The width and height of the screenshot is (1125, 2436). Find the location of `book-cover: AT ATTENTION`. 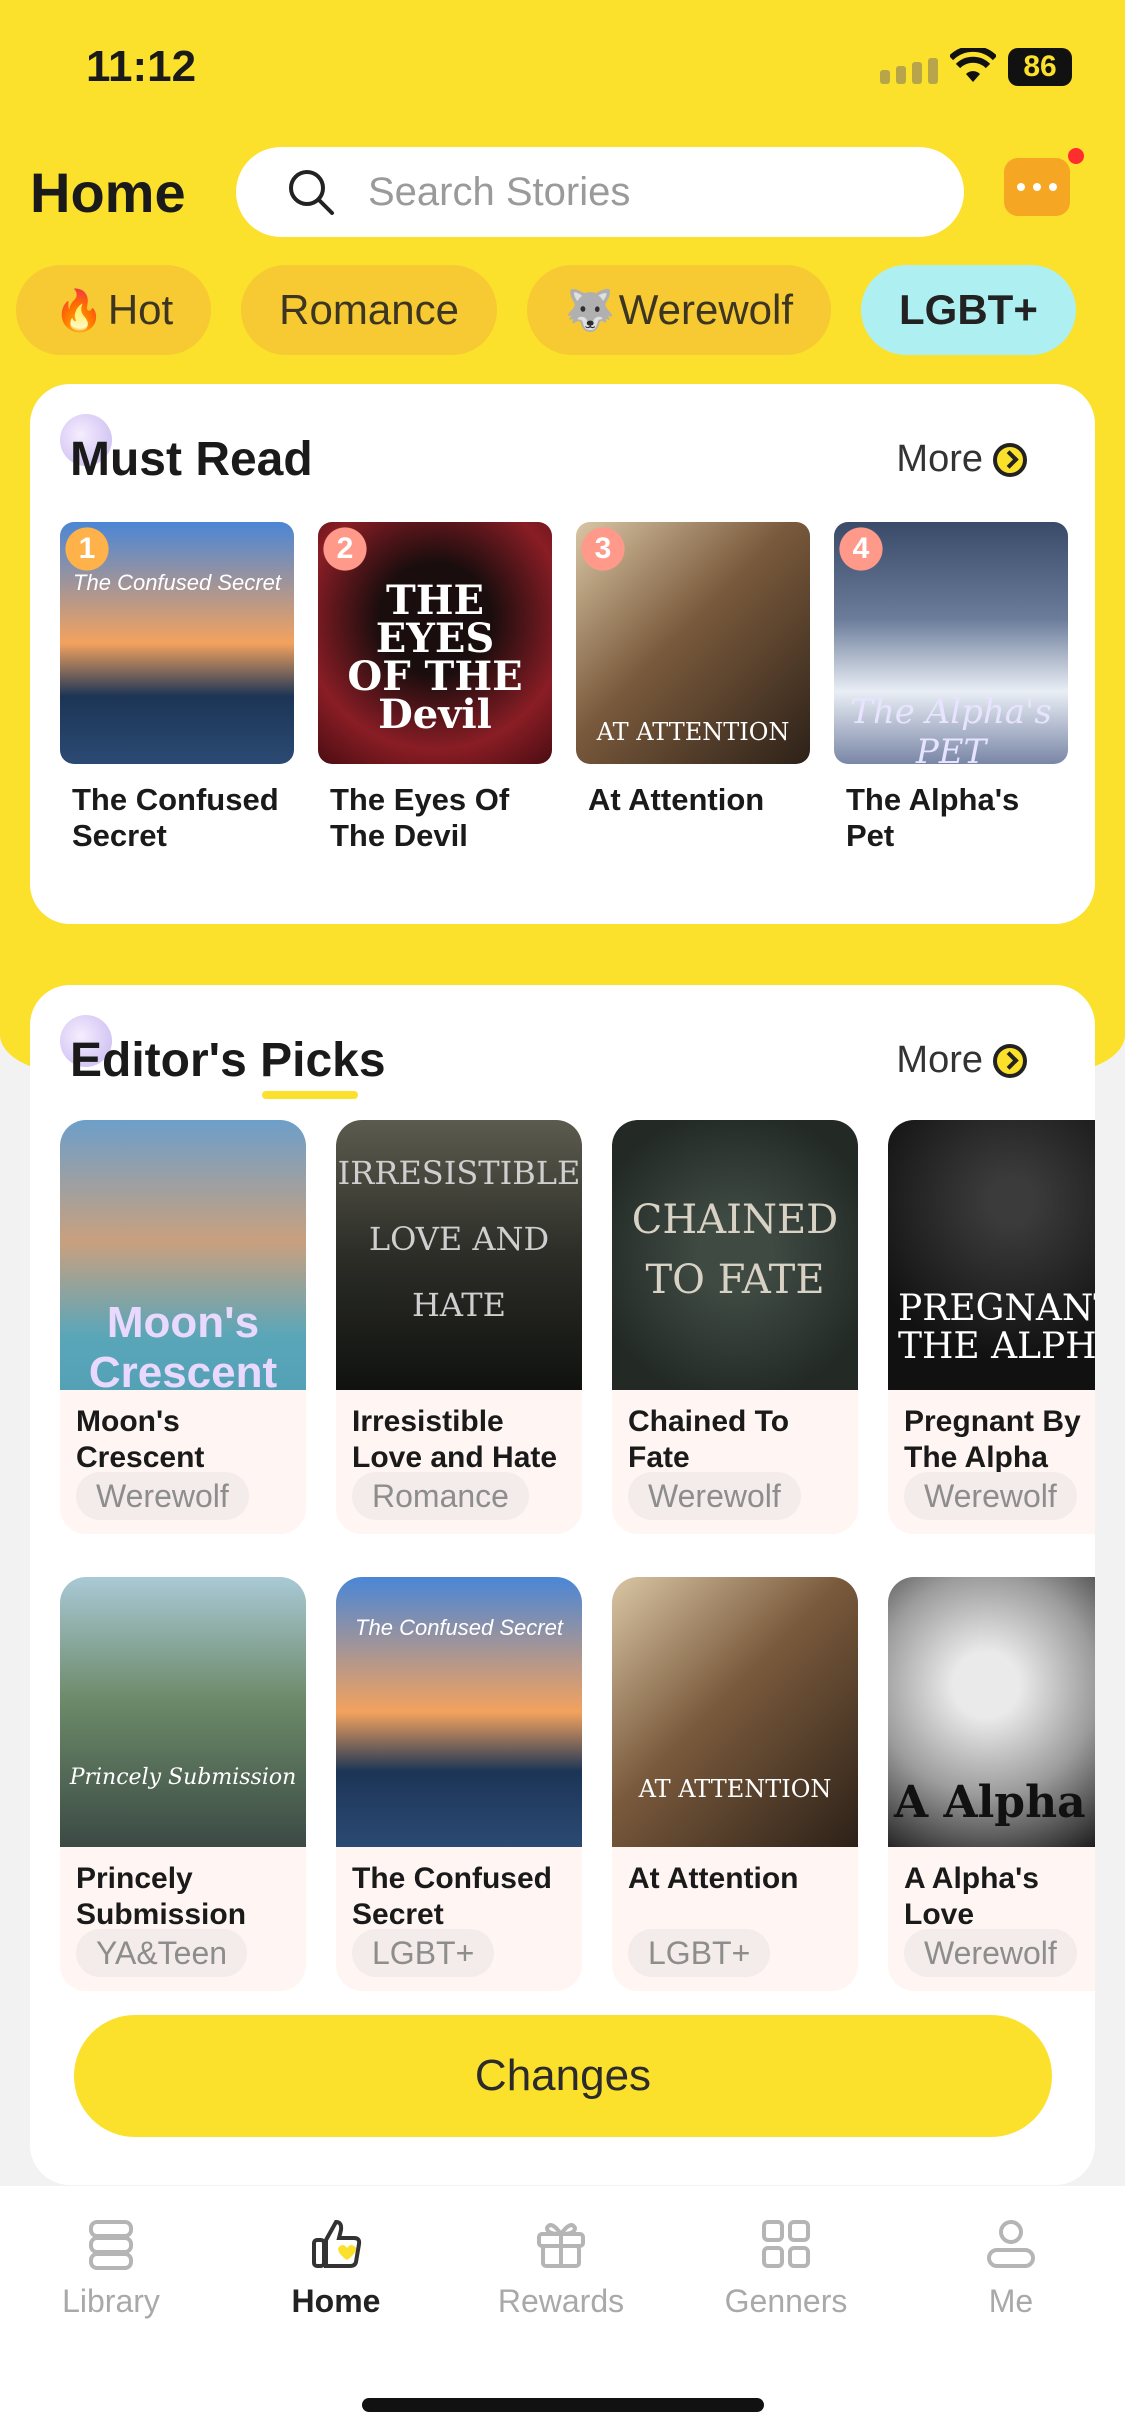

book-cover: AT ATTENTION is located at coordinates (735, 1712).